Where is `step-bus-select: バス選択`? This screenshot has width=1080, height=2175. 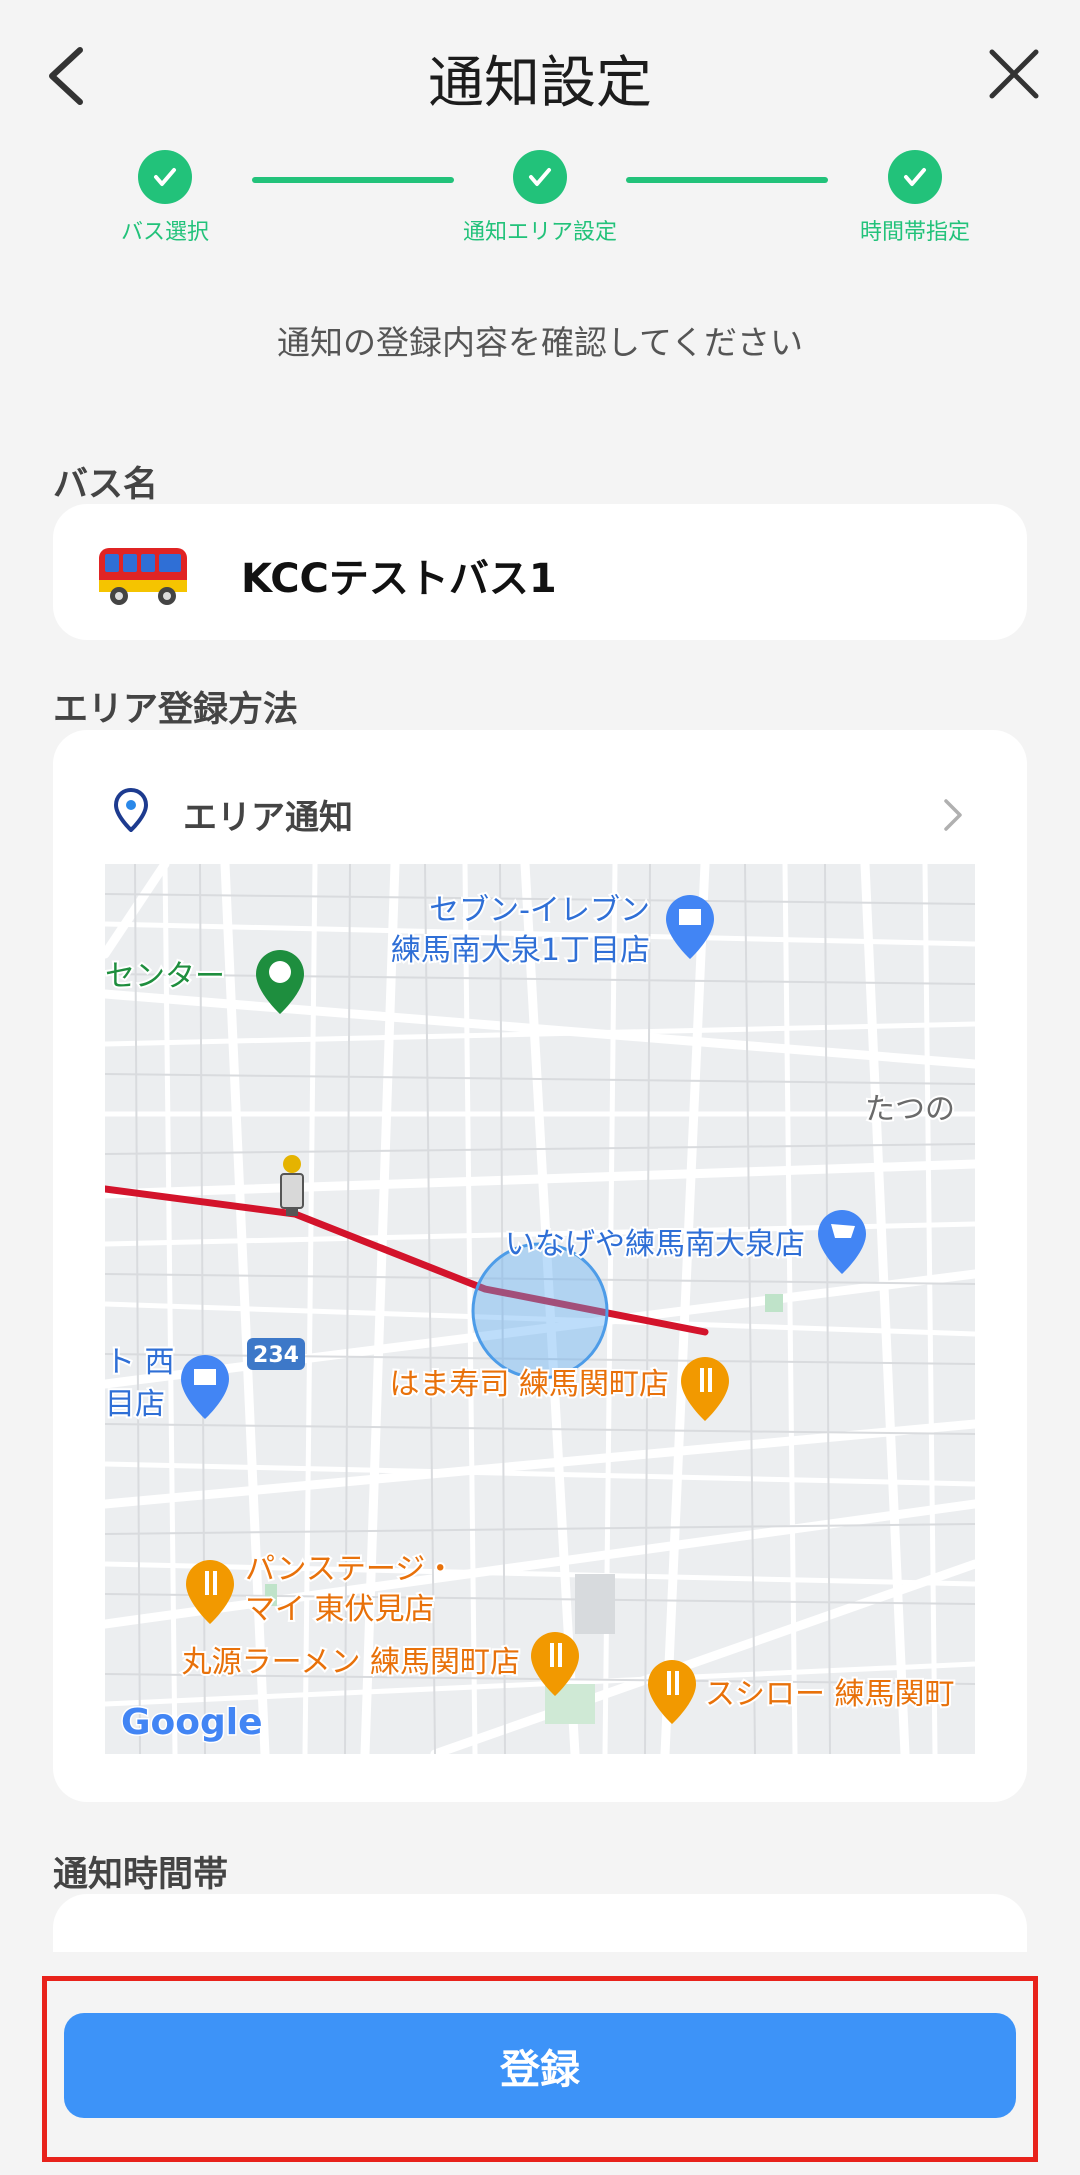
step-bus-select: バス選択 is located at coordinates (165, 198).